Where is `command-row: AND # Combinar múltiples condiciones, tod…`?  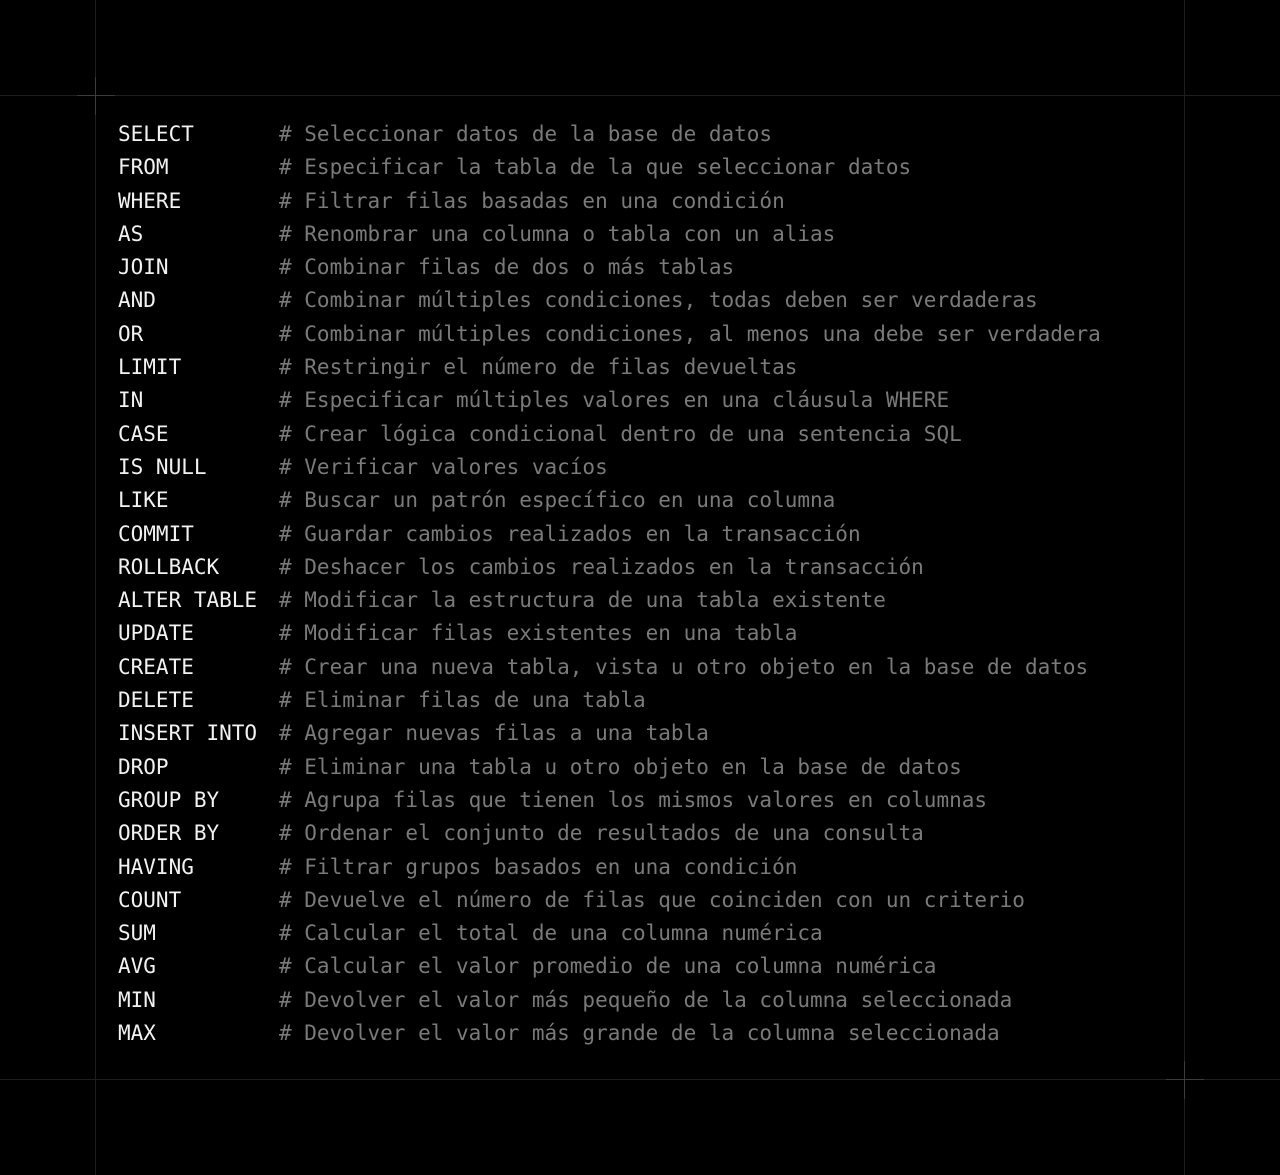 command-row: AND # Combinar múltiples condiciones, tod… is located at coordinates (648, 300).